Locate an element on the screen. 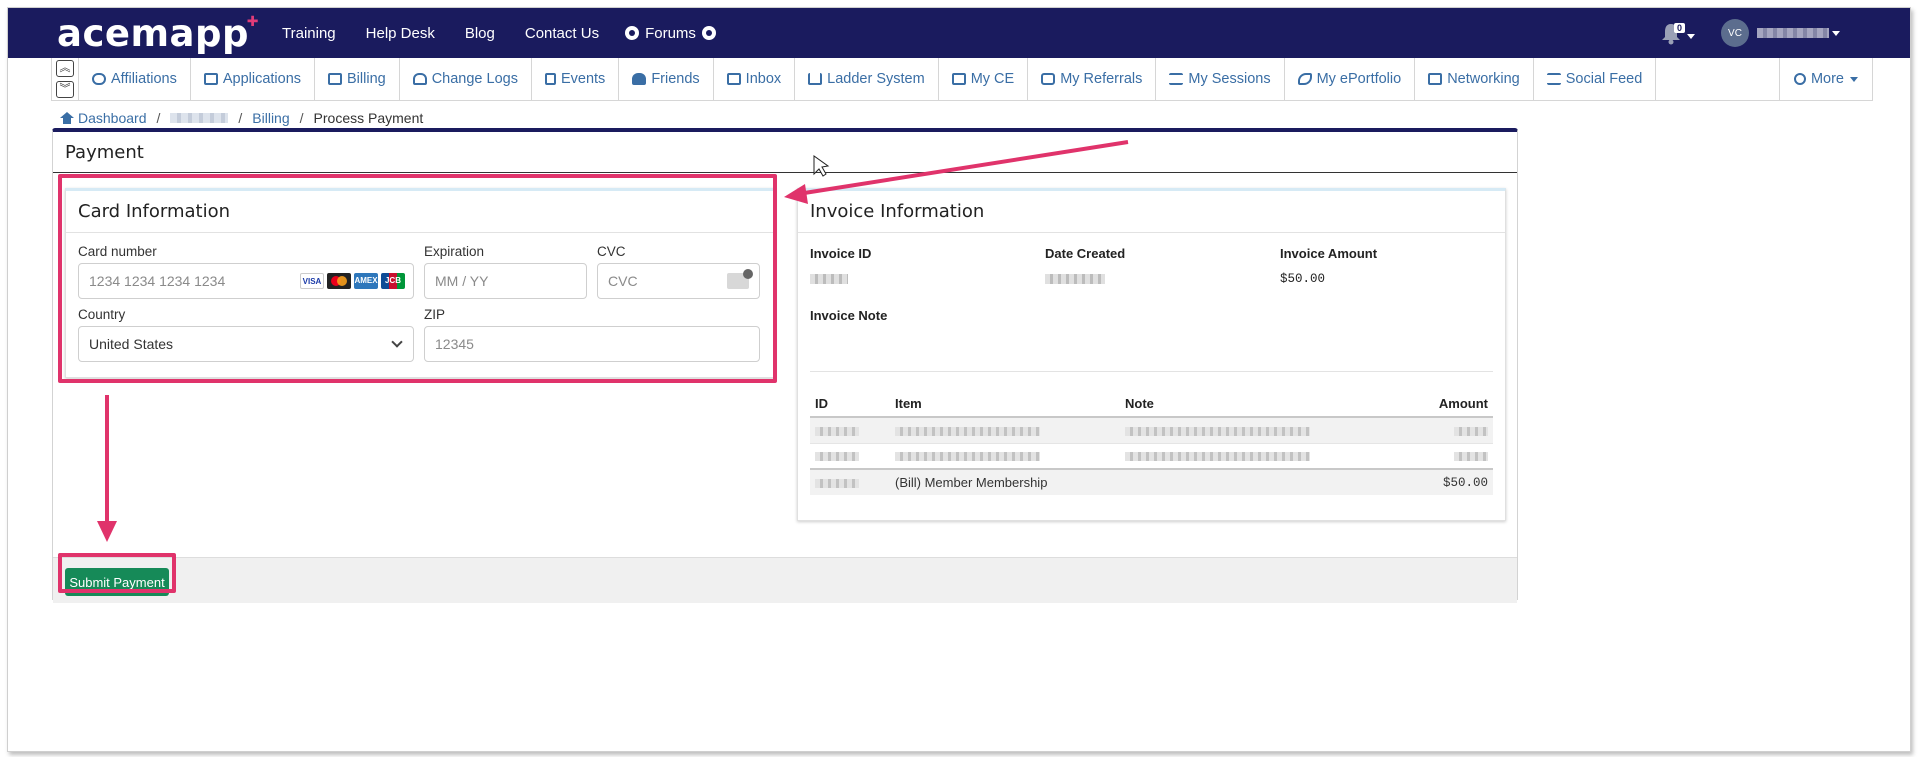 This screenshot has height=757, width=1918. mouse-cursor-icon is located at coordinates (821, 166).